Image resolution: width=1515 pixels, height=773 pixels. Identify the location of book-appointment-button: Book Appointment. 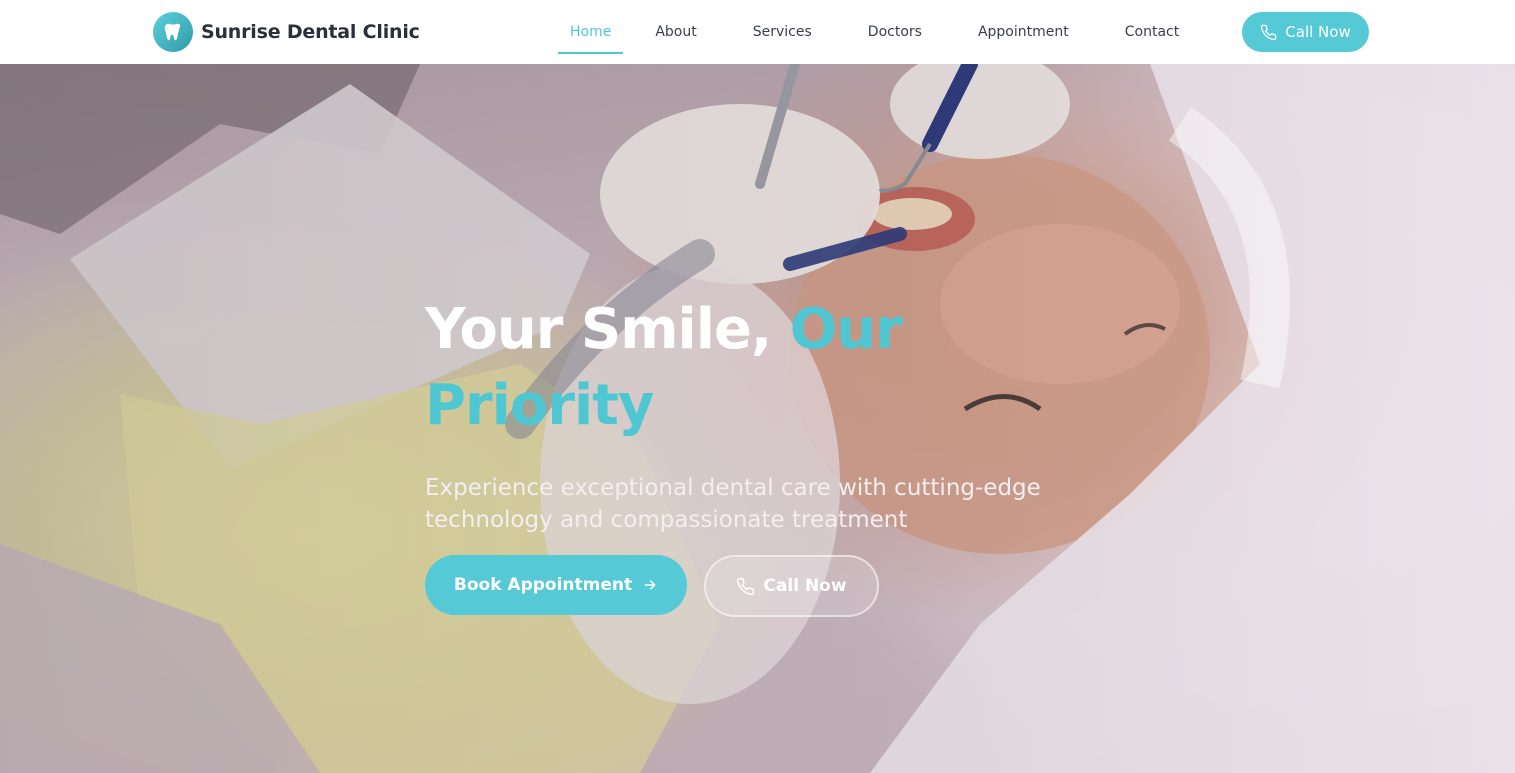
(556, 585).